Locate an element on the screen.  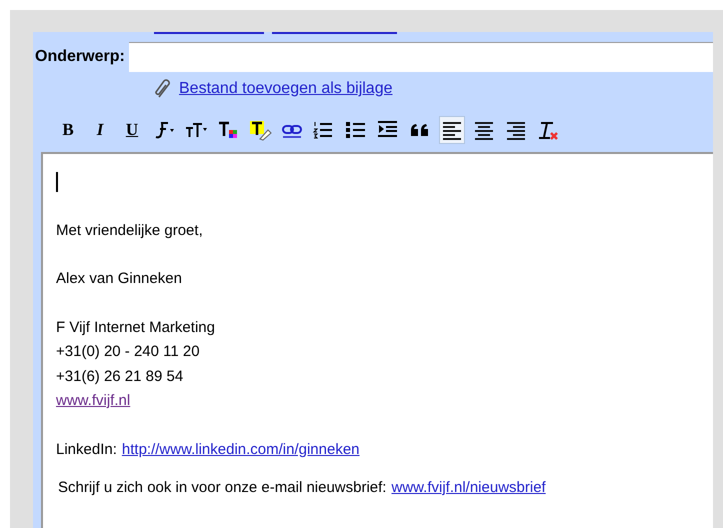
alignleft-button is located at coordinates (452, 130).